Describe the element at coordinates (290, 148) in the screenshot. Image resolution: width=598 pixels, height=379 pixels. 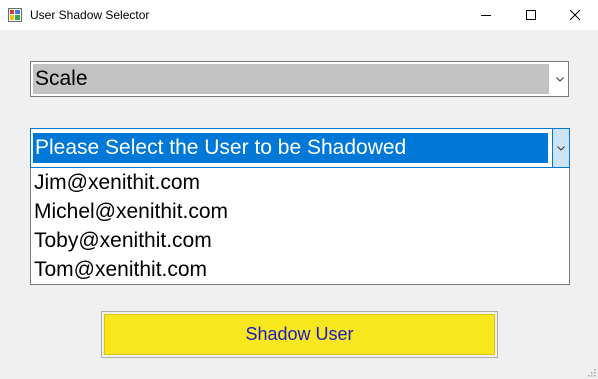
I see `user-combobox-value: Please Select the User to be Shadowed` at that location.